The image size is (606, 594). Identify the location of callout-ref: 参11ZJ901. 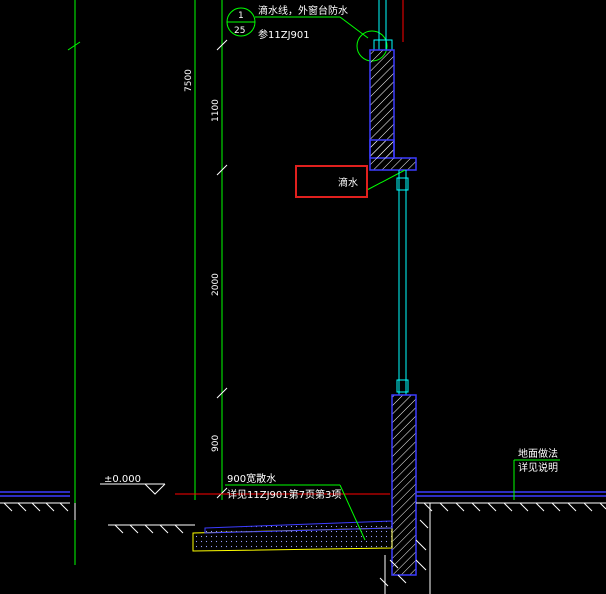
(284, 34).